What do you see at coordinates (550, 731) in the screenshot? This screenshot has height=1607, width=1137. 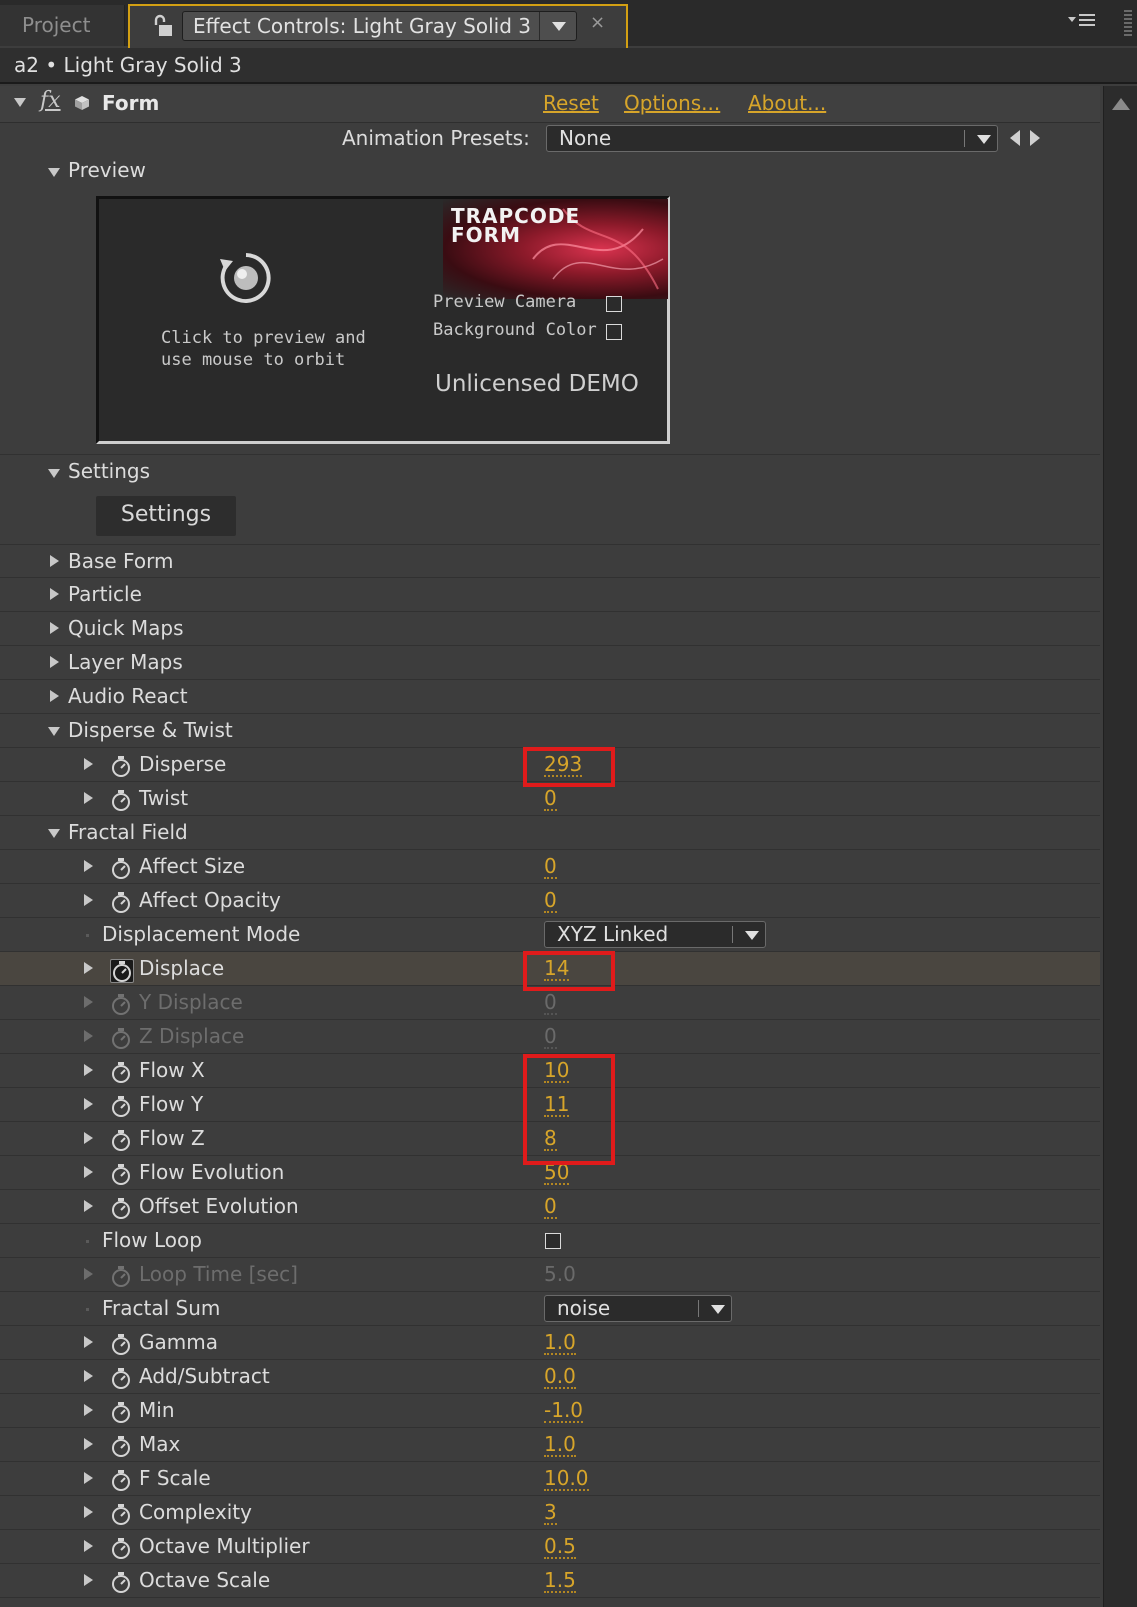 I see `group-disperse-twist: Disperse & Twist` at bounding box center [550, 731].